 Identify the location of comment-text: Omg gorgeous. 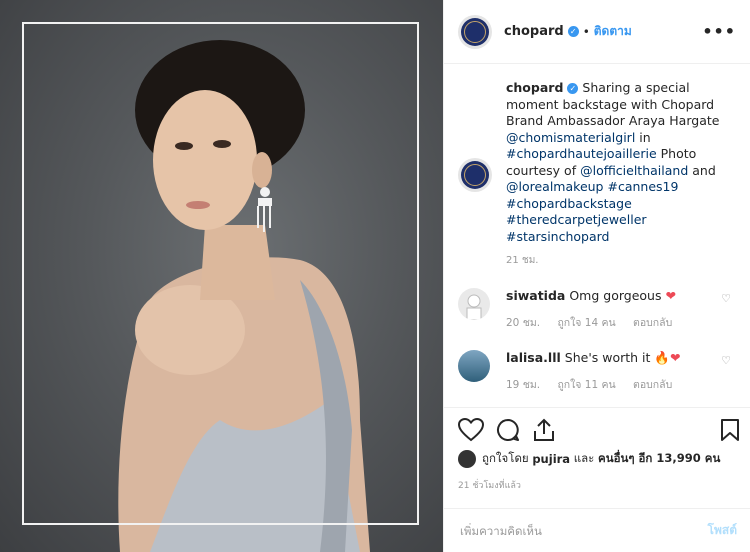
(615, 295).